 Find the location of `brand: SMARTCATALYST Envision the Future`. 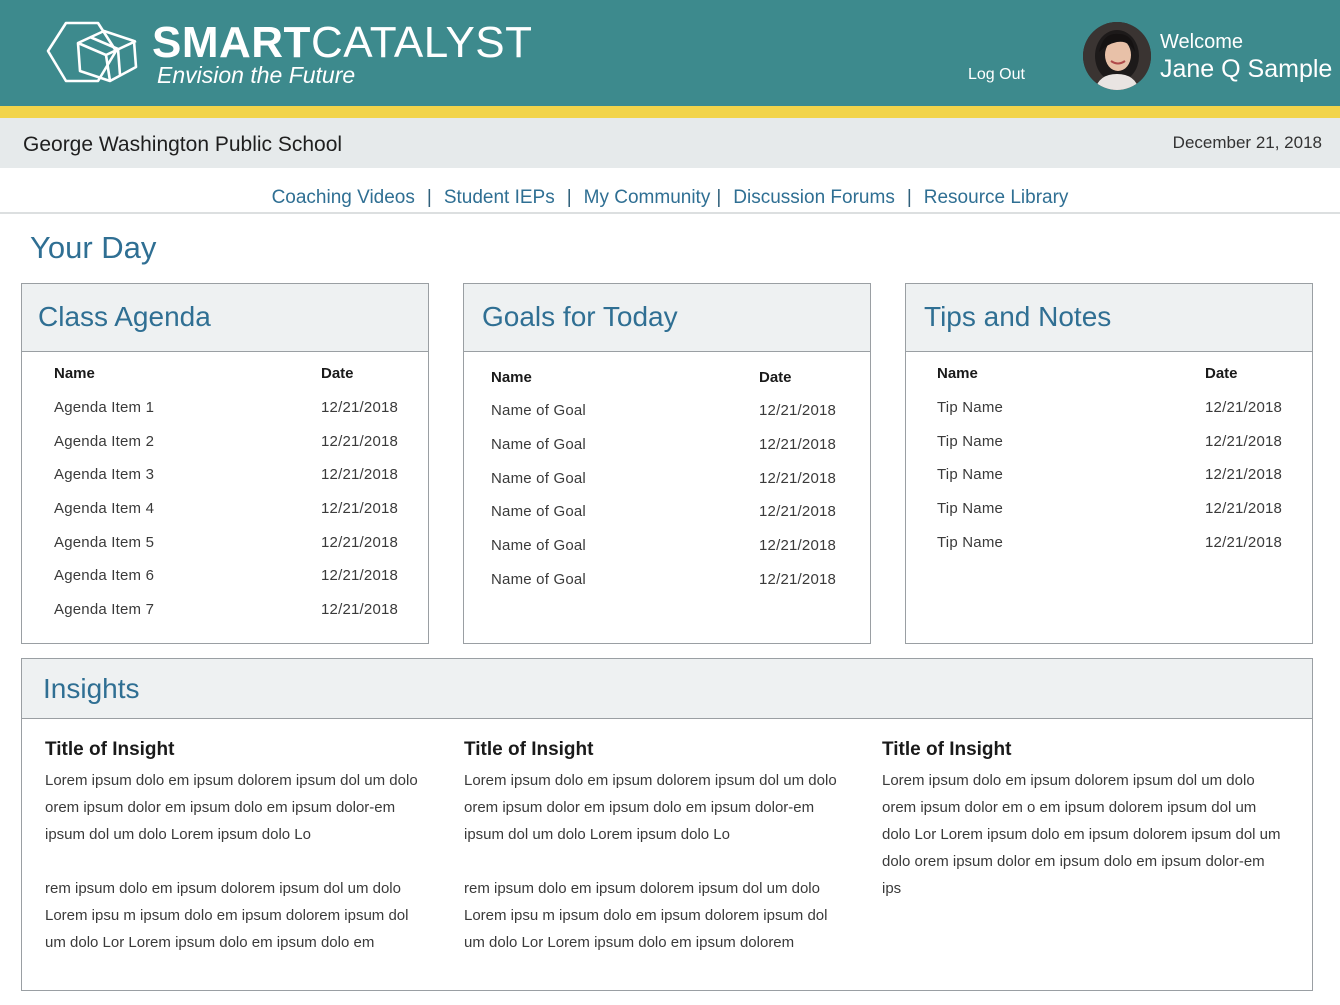

brand: SMARTCATALYST Envision the Future is located at coordinates (342, 54).